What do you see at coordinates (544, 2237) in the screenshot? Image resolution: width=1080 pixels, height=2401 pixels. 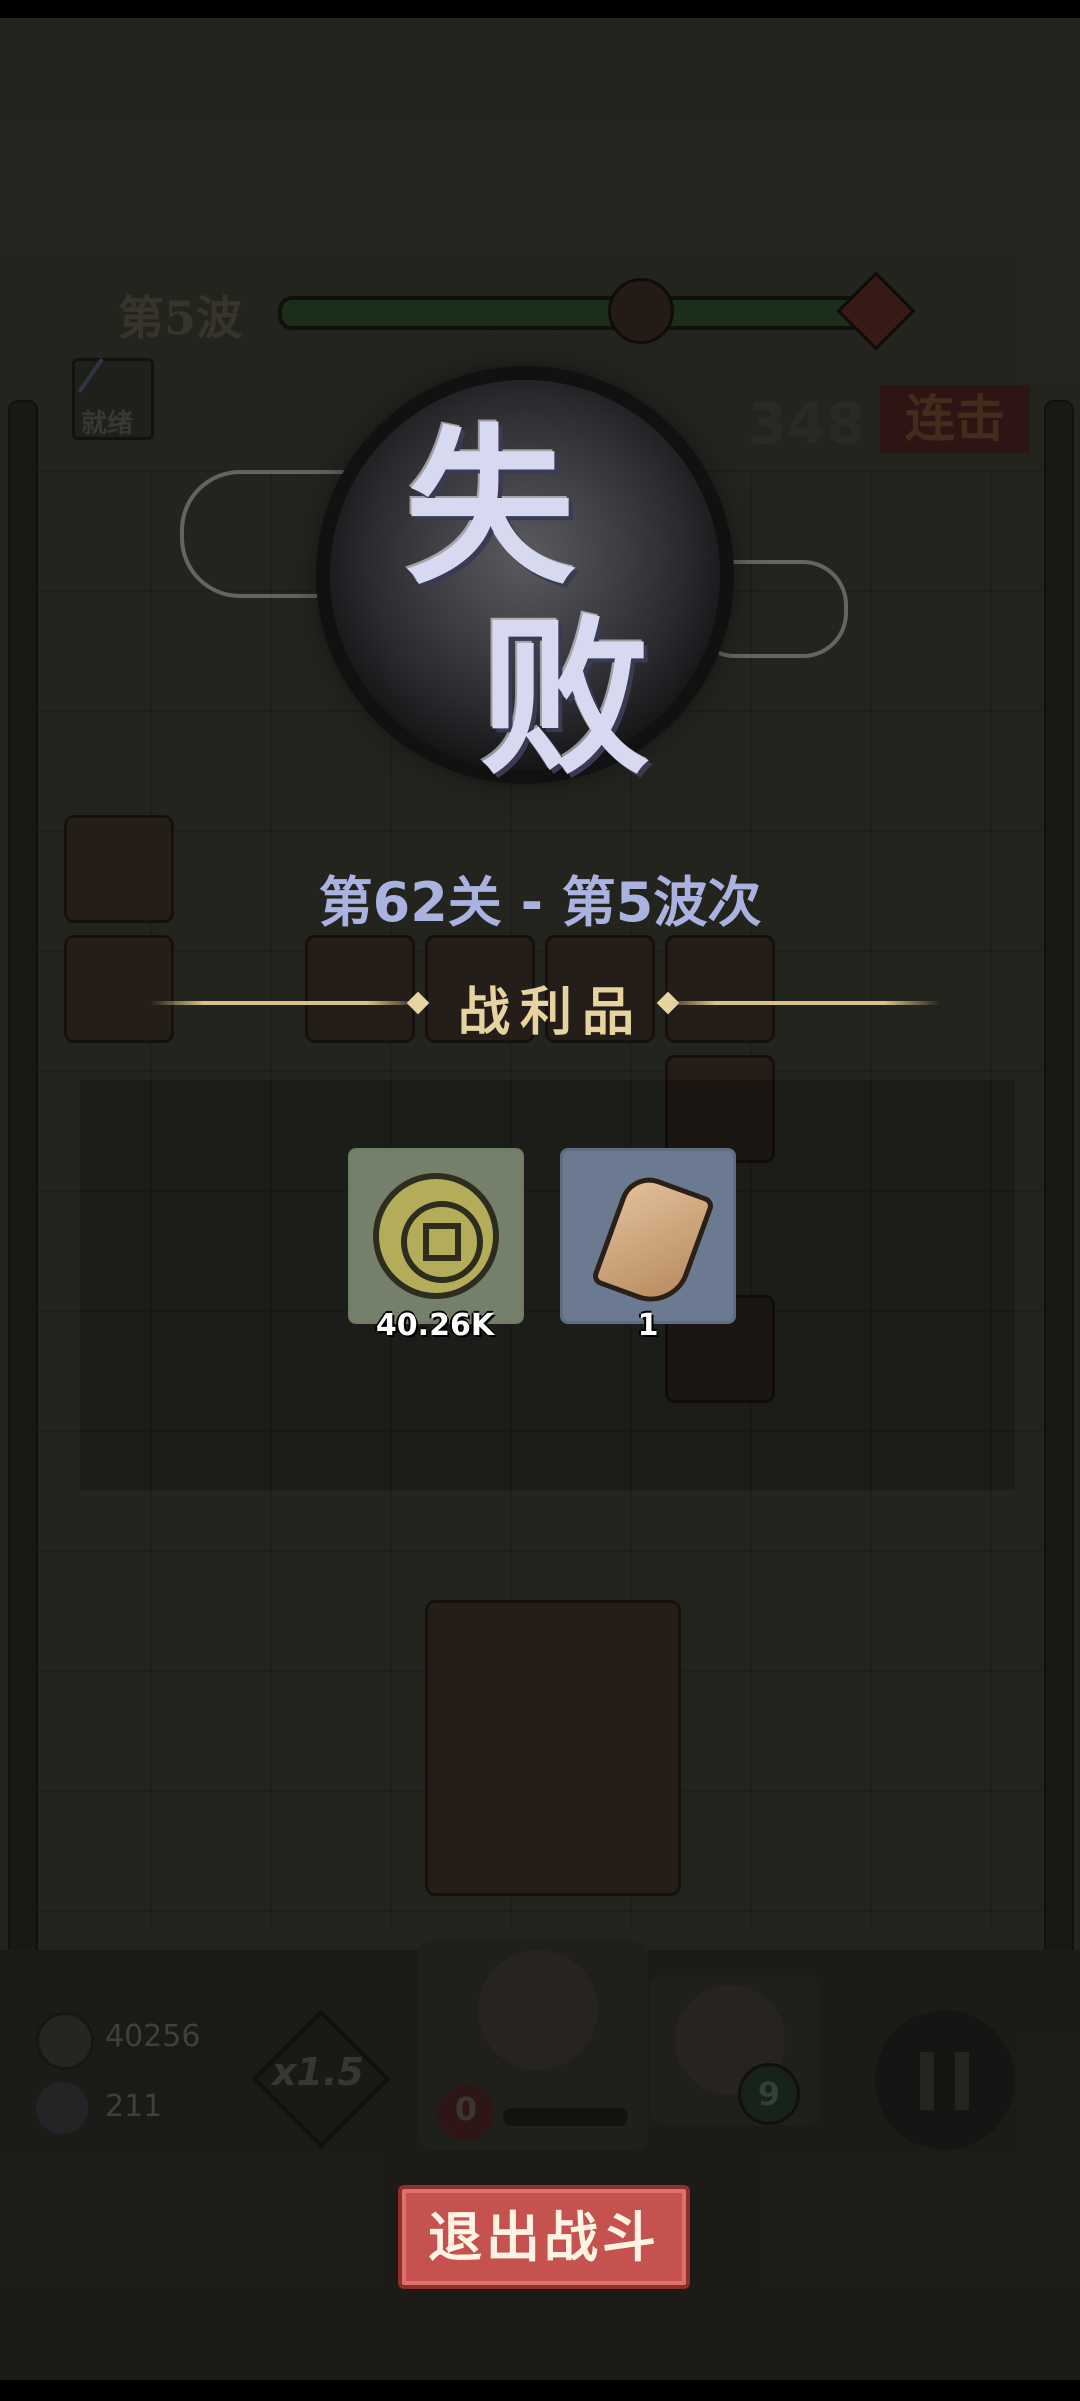 I see `exit-battle-button: 退出战斗` at bounding box center [544, 2237].